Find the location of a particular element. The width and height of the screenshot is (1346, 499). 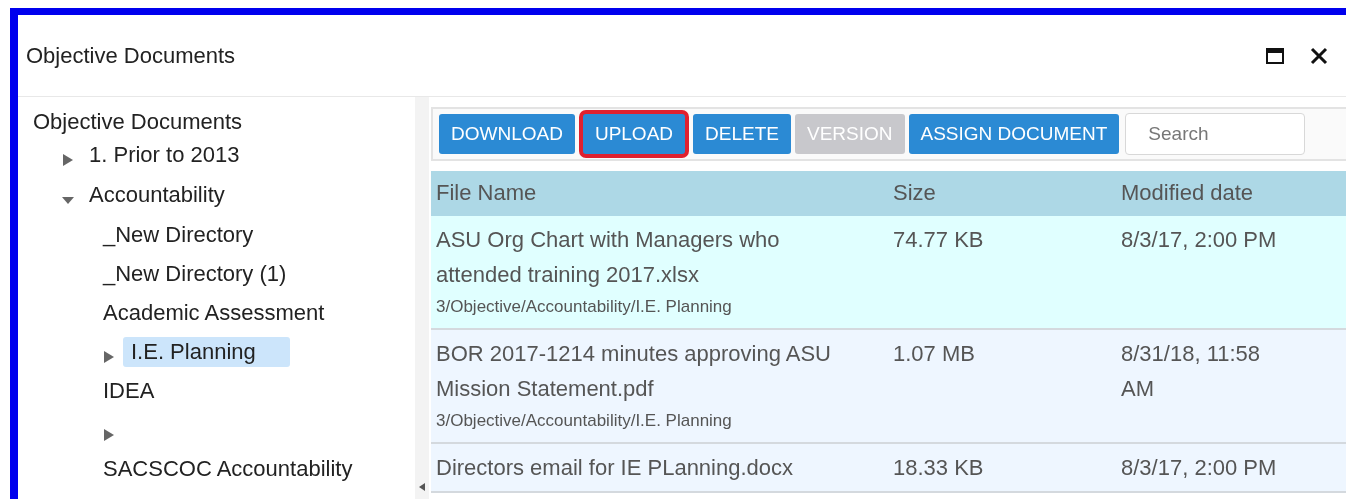

maximize-icon is located at coordinates (1275, 55).